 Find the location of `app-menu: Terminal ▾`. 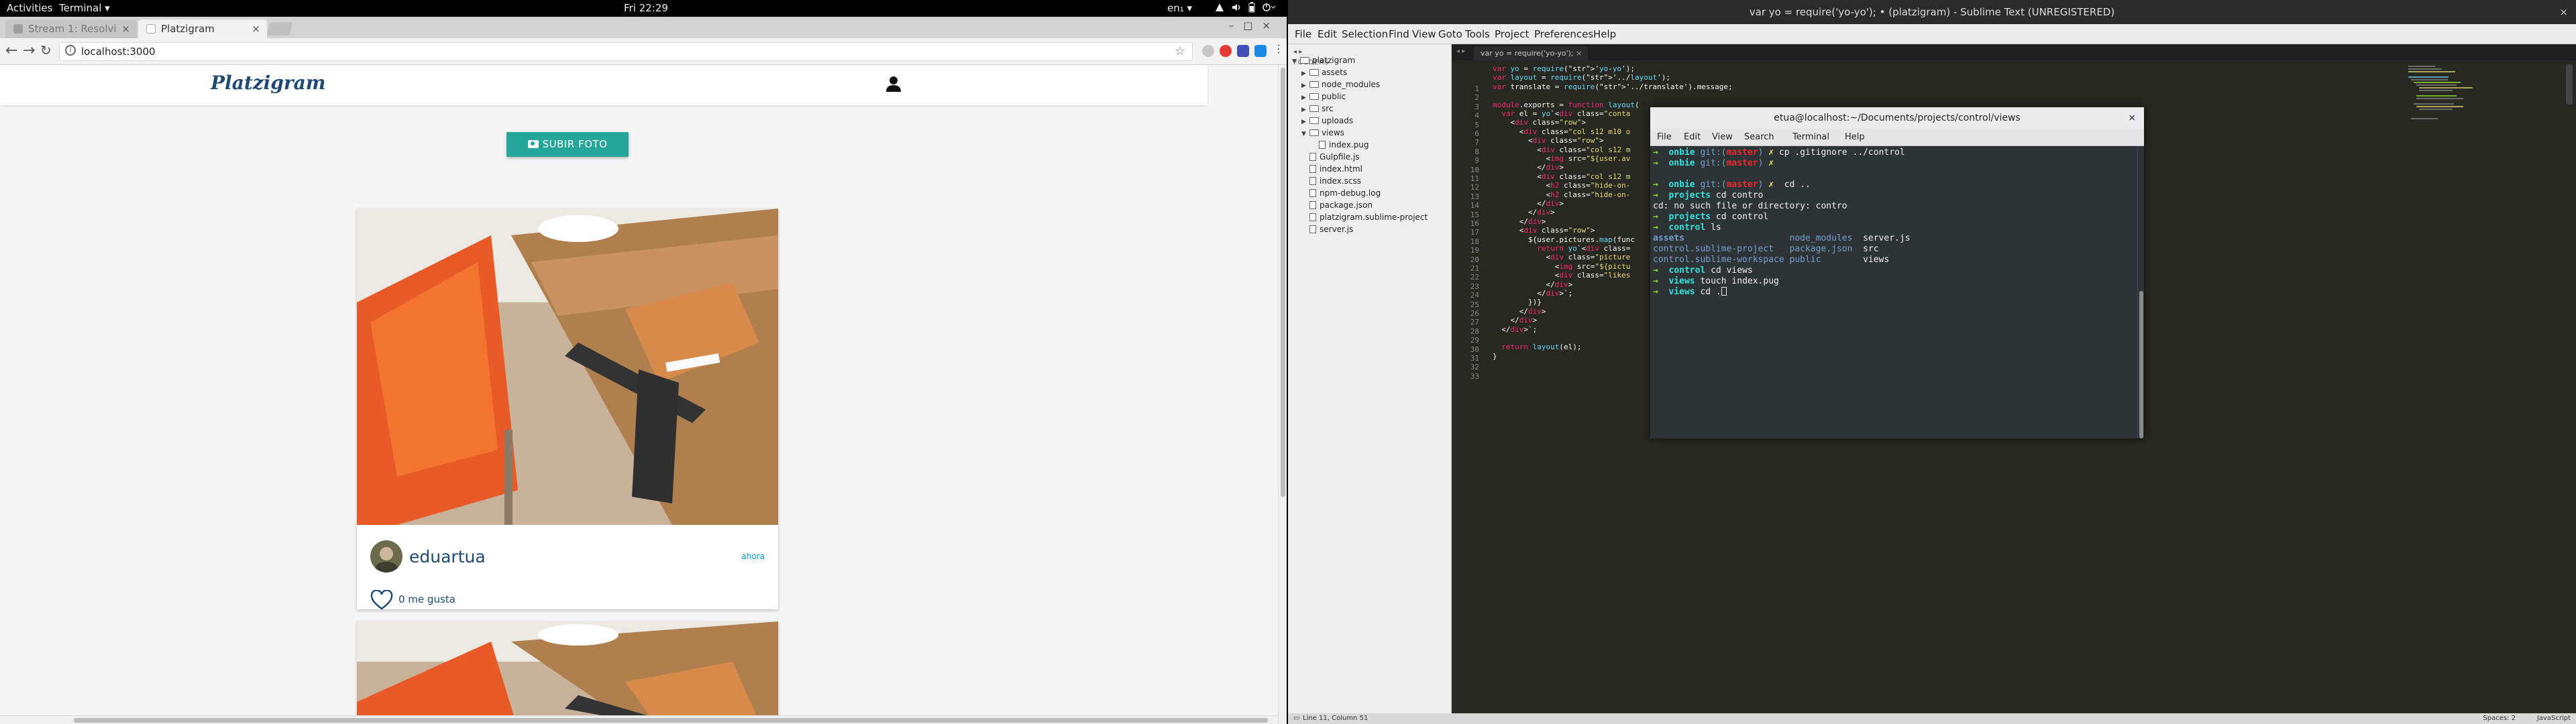

app-menu: Terminal ▾ is located at coordinates (84, 8).